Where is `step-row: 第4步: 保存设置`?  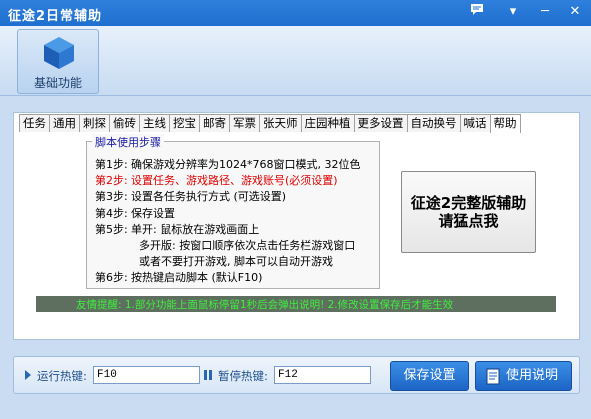 step-row: 第4步: 保存设置 is located at coordinates (135, 213).